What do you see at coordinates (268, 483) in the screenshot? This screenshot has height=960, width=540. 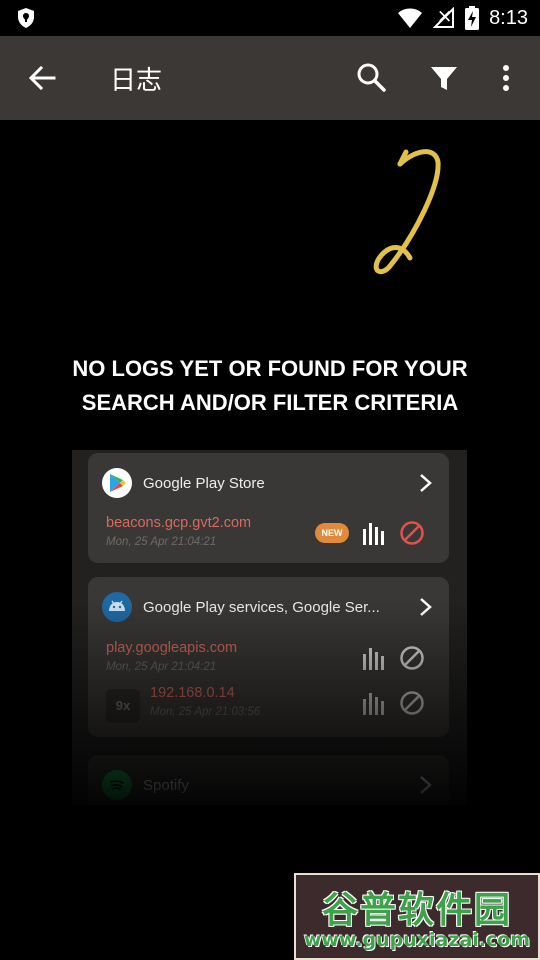 I see `app-row: Google Play Store` at bounding box center [268, 483].